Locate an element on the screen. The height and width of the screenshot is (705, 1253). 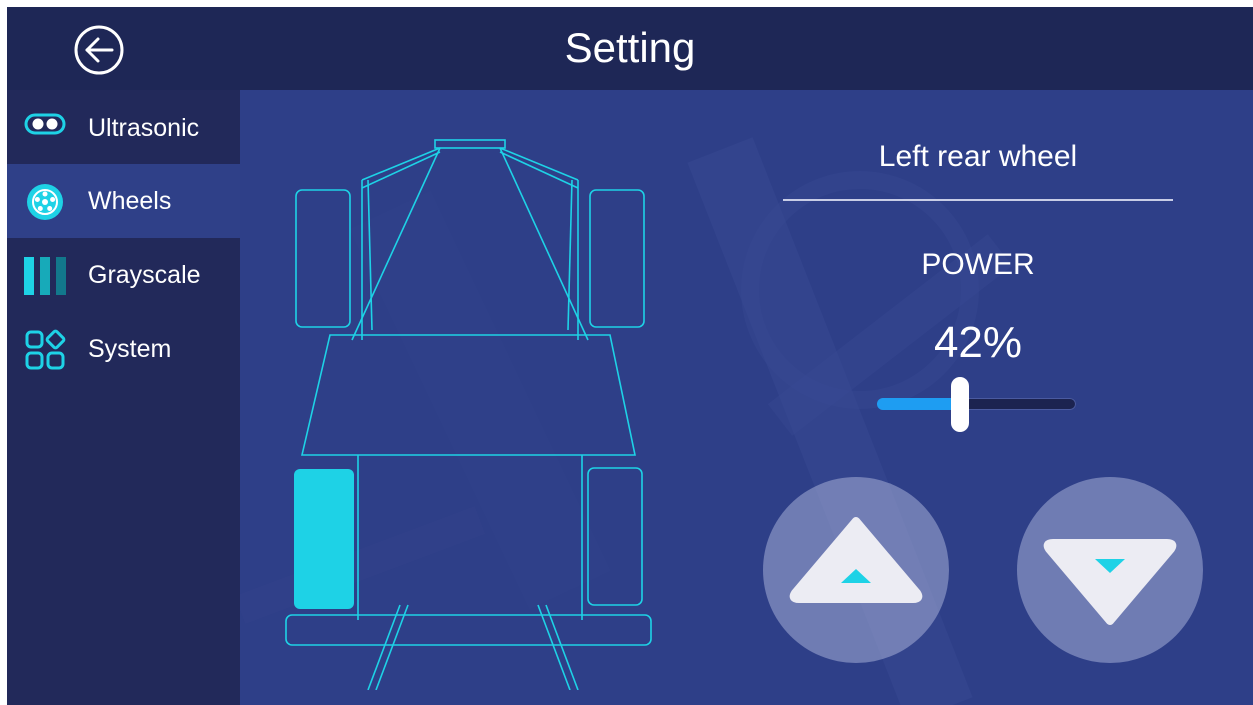
sidebar-item-grayscale: Grayscale is located at coordinates (123, 275).